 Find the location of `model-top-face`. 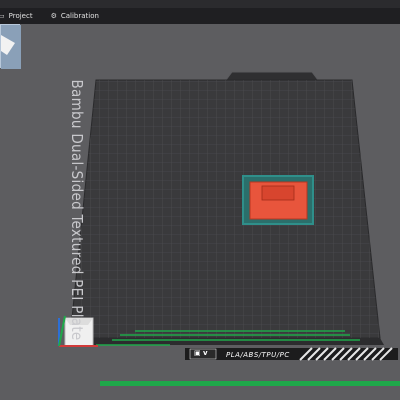

model-top-face is located at coordinates (278, 193).